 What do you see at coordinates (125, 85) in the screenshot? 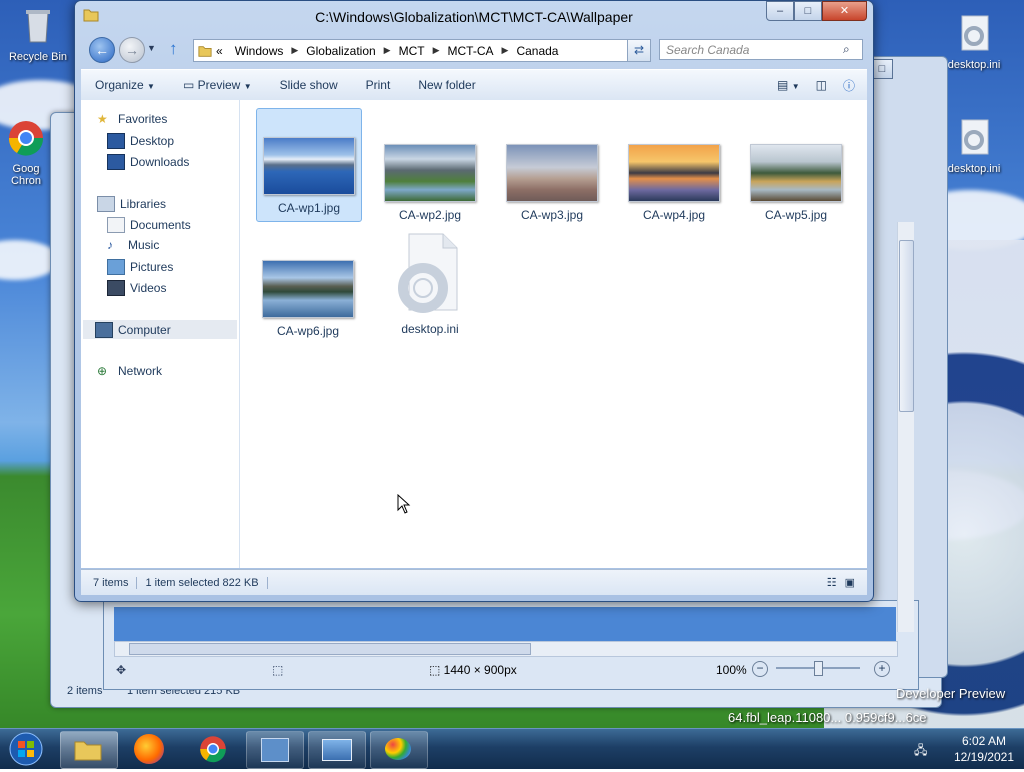
I see `organize-button: Organize ▼` at bounding box center [125, 85].